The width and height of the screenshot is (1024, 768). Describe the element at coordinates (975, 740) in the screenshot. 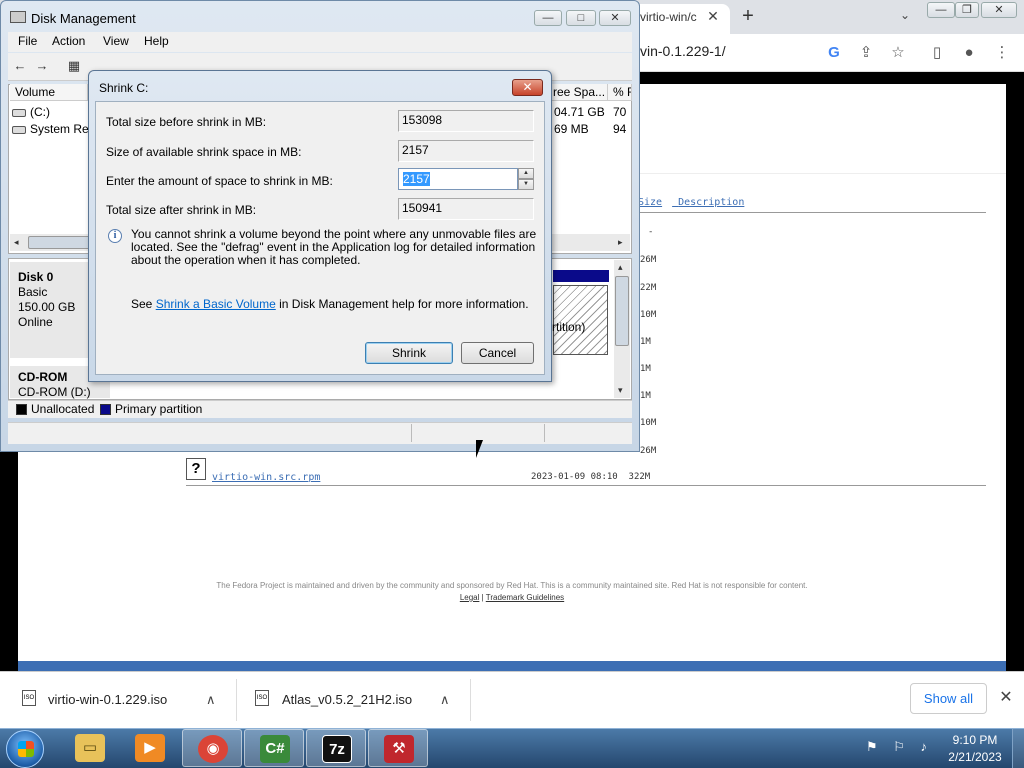

I see `clock-time: 9:10 PM` at that location.